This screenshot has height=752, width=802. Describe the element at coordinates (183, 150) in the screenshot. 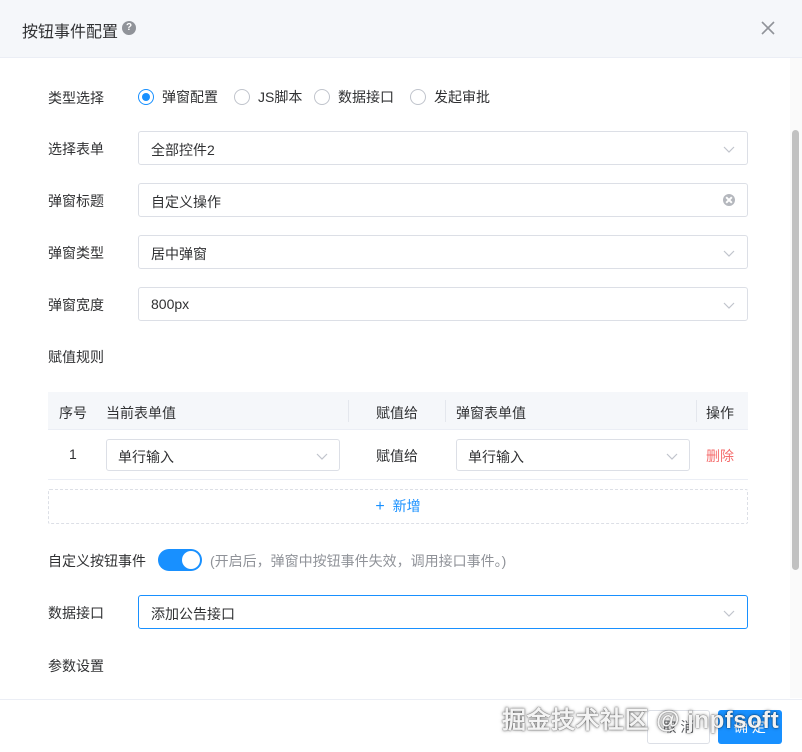

I see `form-select-value: 全部控件2` at that location.